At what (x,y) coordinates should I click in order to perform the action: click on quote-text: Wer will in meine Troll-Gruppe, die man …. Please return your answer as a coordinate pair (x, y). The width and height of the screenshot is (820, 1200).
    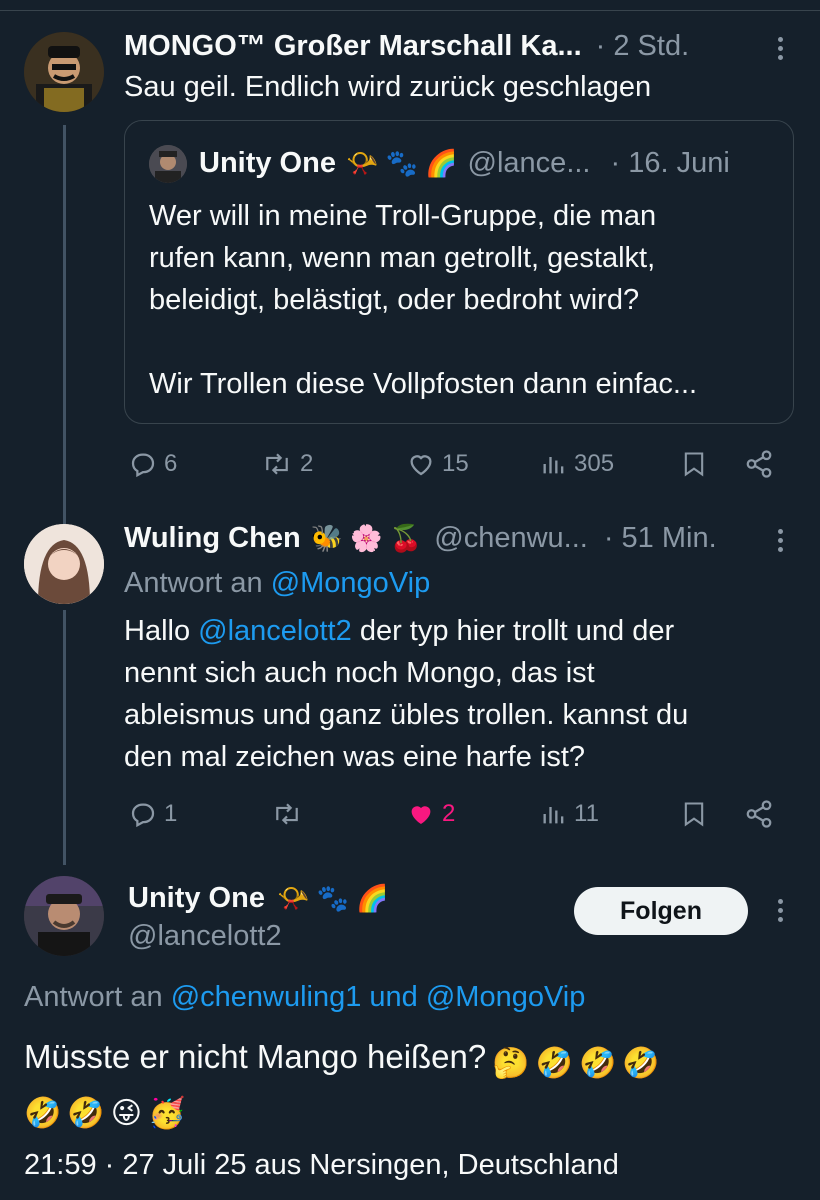
    Looking at the image, I should click on (469, 300).